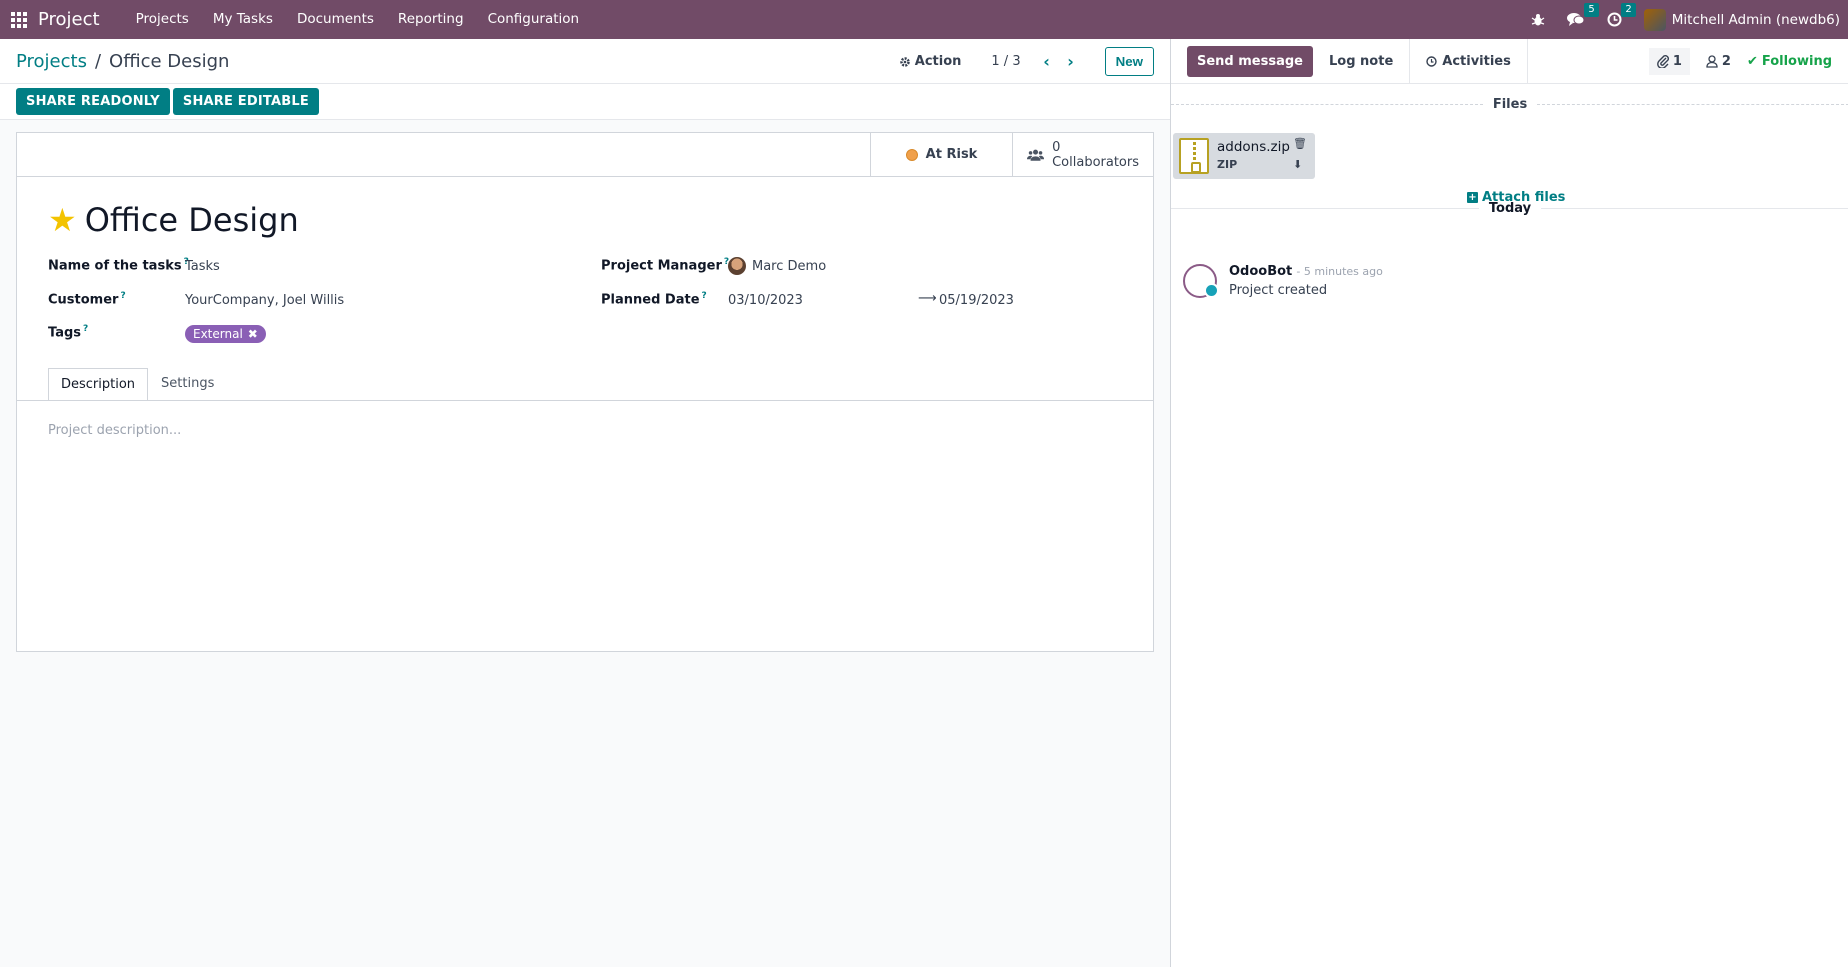 The image size is (1848, 967). What do you see at coordinates (1244, 156) in the screenshot?
I see `attachment-card: addons.zip ZIP 🗑 ⬇` at bounding box center [1244, 156].